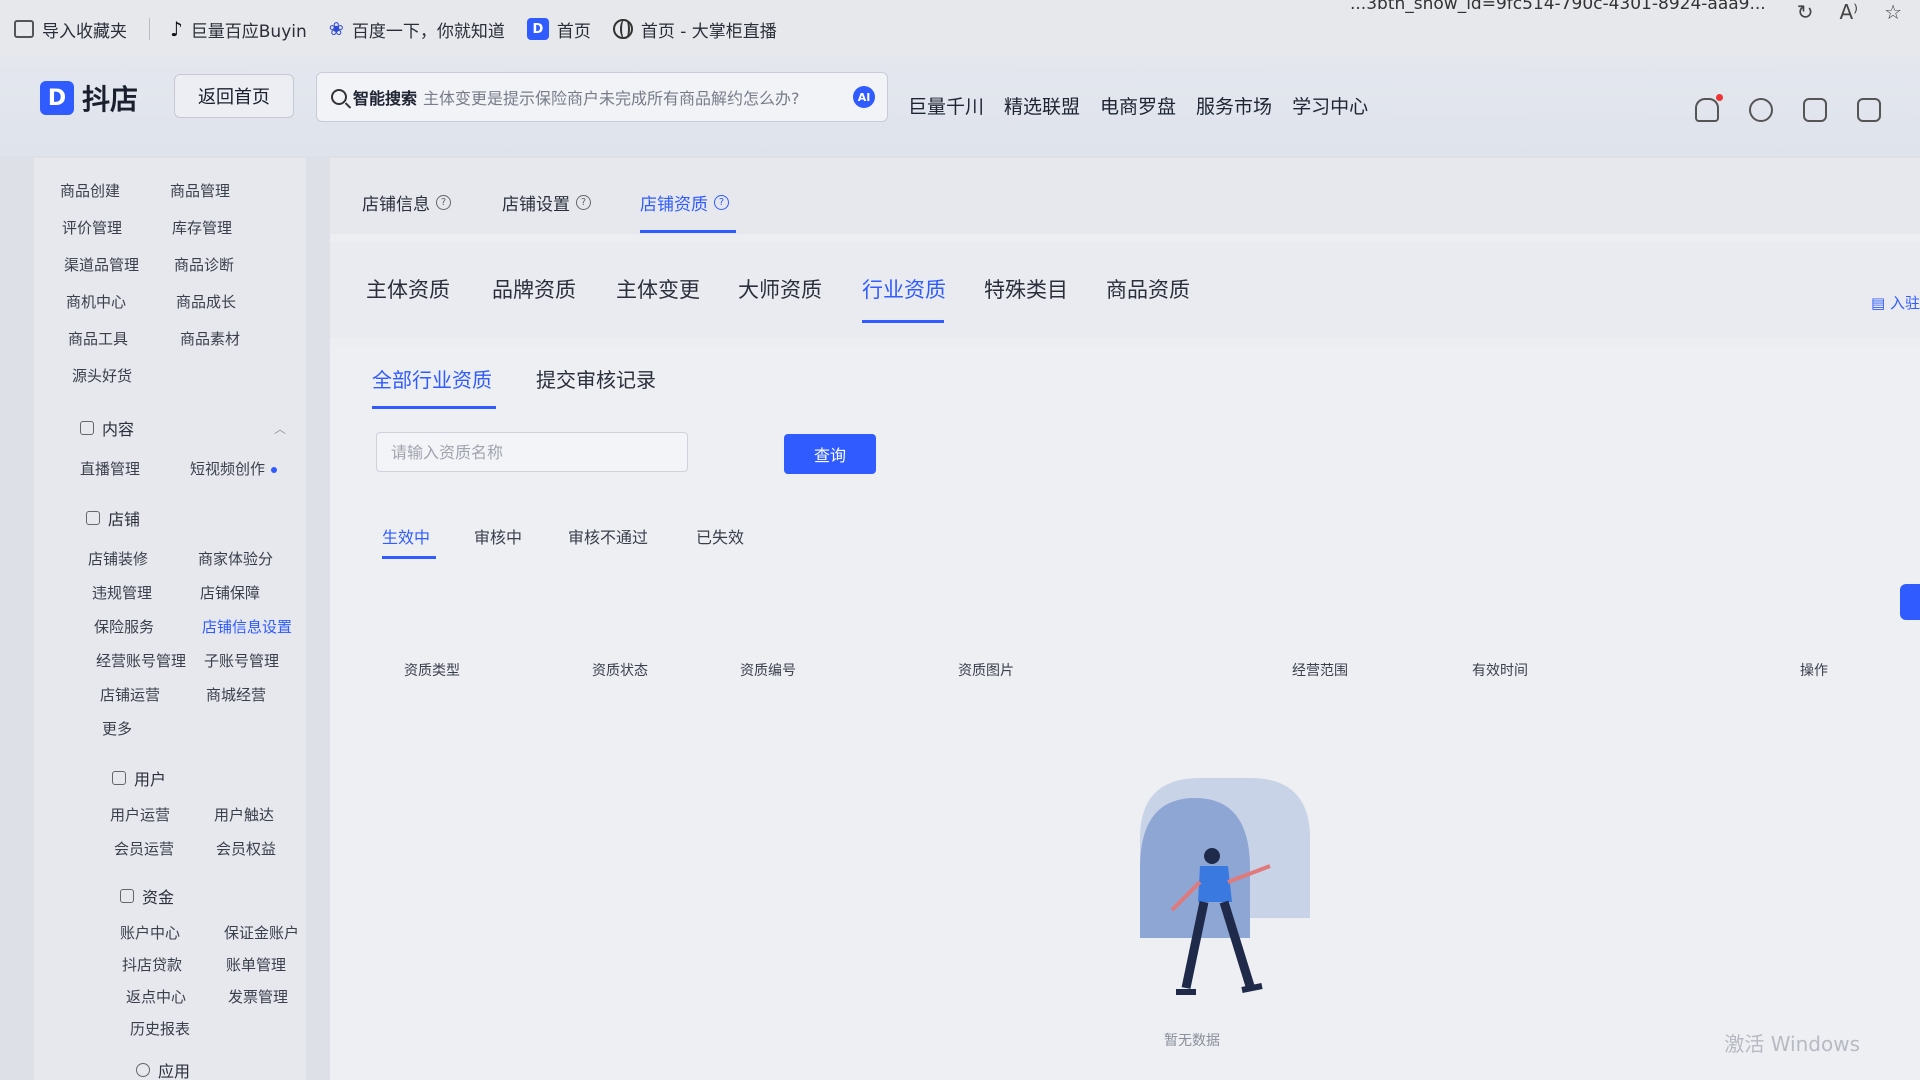  What do you see at coordinates (534, 289) in the screenshot?
I see `tab-brand-qualification: 品牌资质` at bounding box center [534, 289].